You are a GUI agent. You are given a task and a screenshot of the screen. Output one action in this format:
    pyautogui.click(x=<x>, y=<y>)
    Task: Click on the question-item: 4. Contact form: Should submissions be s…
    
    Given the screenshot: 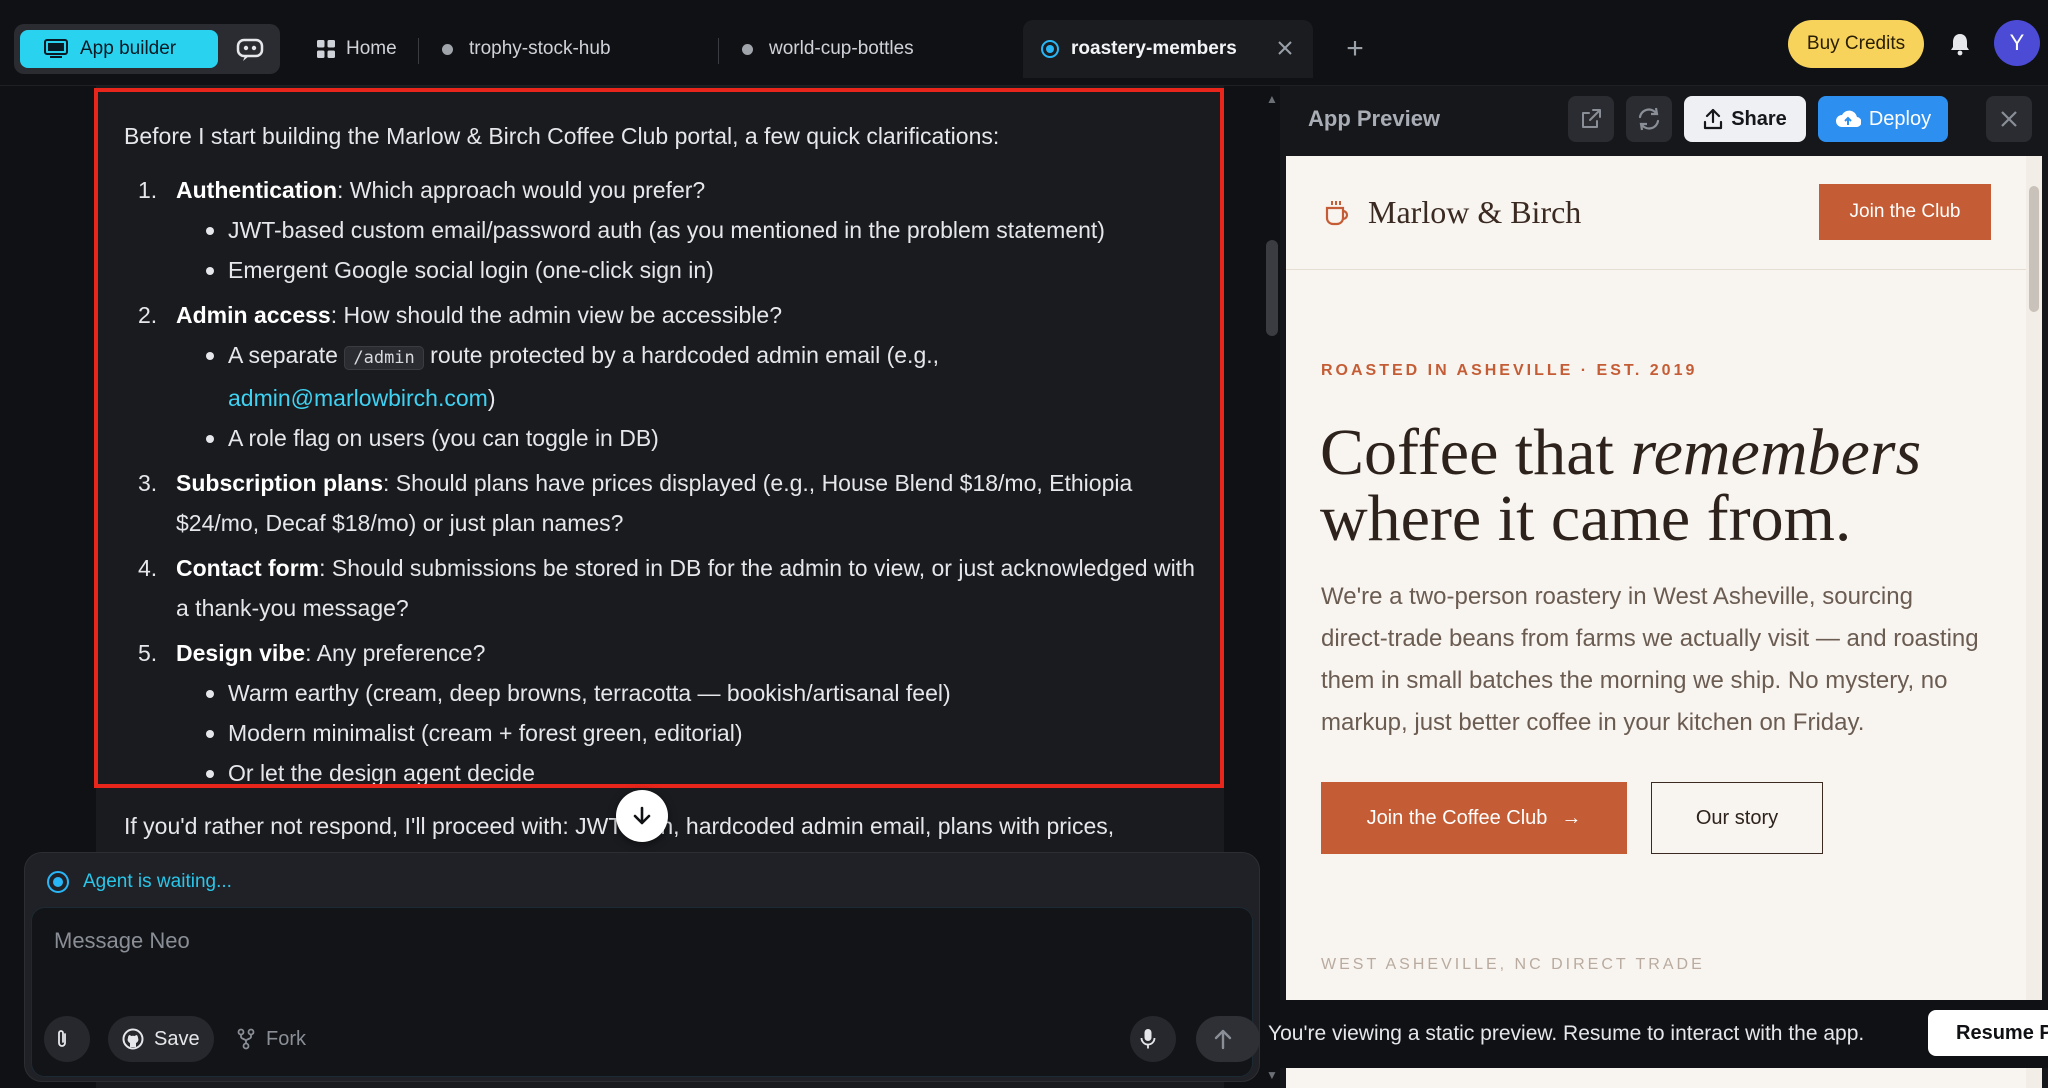 What is the action you would take?
    pyautogui.click(x=660, y=588)
    